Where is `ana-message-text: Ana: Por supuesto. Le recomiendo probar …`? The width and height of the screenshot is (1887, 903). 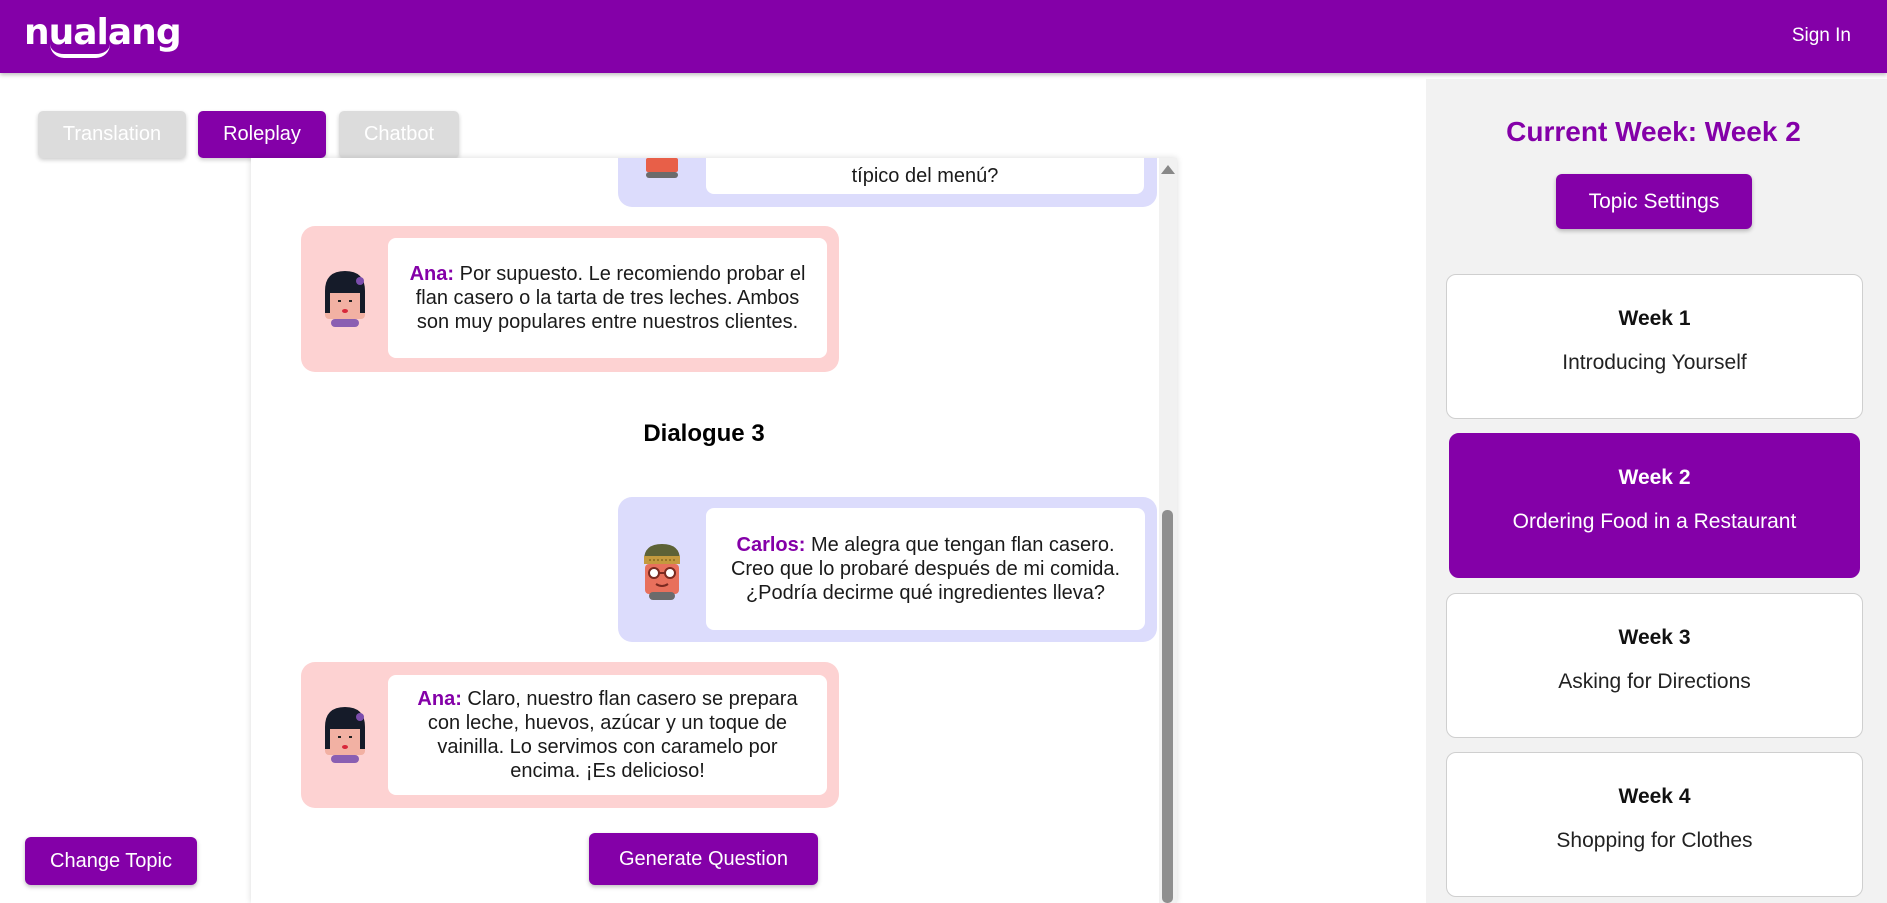
ana-message-text: Ana: Por supuesto. Le recomiendo probar … is located at coordinates (607, 298).